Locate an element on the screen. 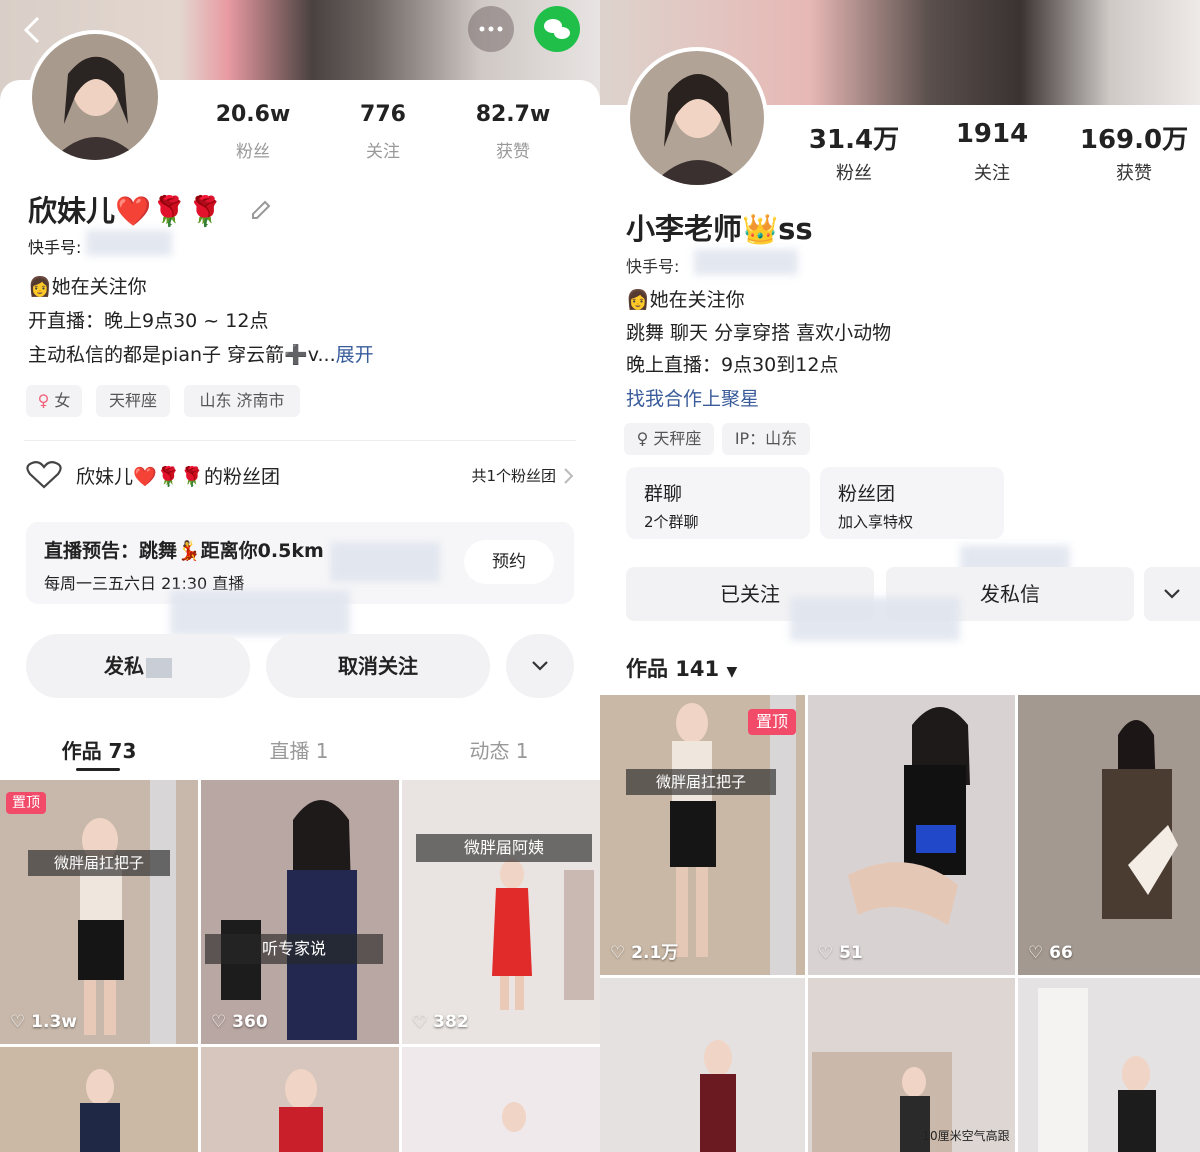 The image size is (1200, 1152). back-icon is located at coordinates (31, 30).